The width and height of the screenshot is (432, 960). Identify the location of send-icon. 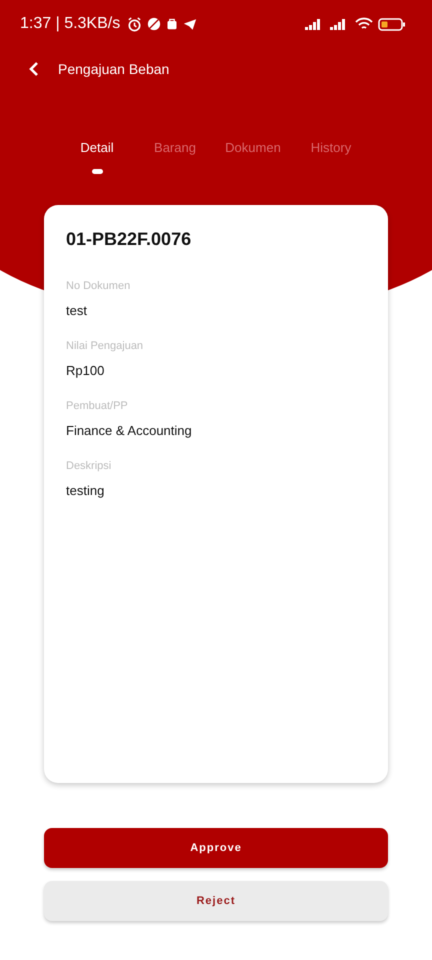
(190, 24).